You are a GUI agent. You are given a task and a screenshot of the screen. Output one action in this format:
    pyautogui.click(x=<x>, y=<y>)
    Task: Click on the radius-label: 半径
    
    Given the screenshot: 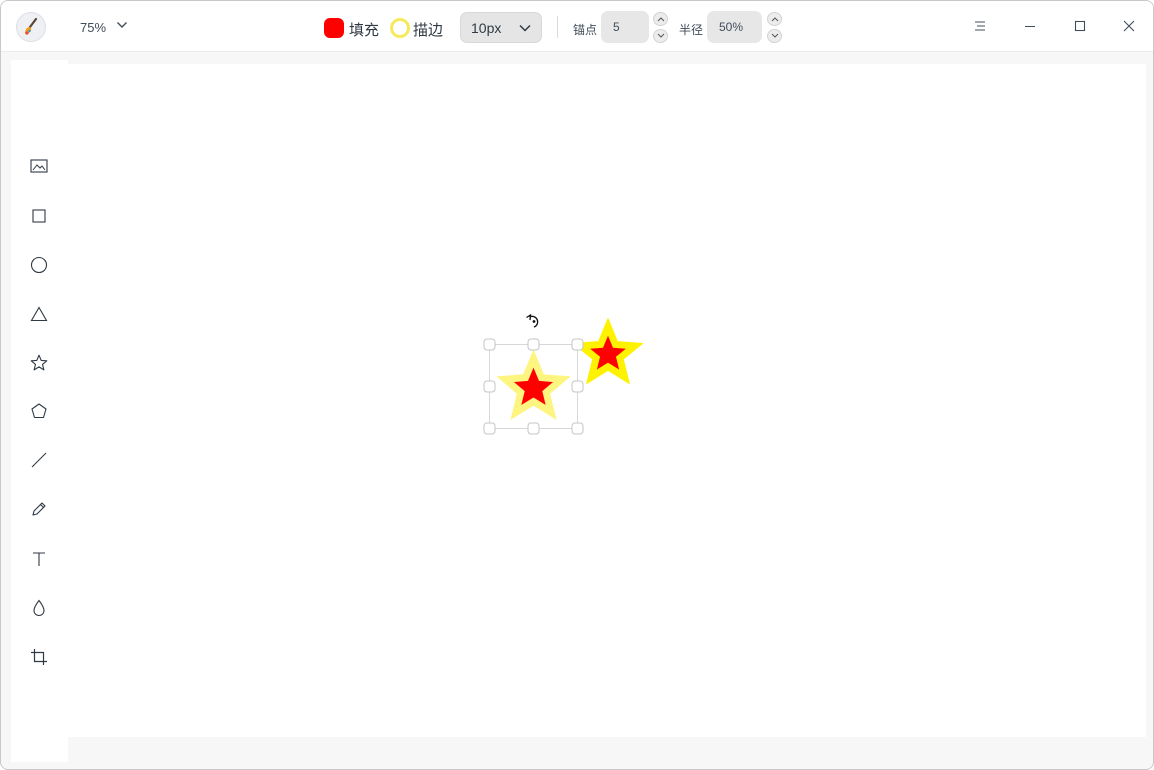 What is the action you would take?
    pyautogui.click(x=691, y=30)
    